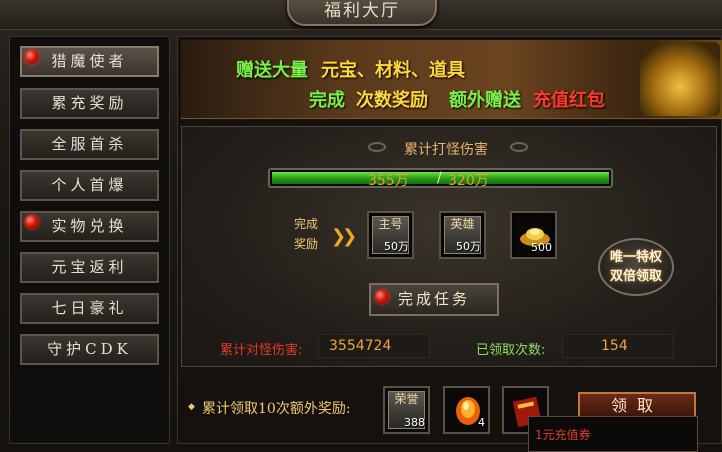  Describe the element at coordinates (466, 410) in the screenshot. I see `bonus-slot-gem: 4` at that location.